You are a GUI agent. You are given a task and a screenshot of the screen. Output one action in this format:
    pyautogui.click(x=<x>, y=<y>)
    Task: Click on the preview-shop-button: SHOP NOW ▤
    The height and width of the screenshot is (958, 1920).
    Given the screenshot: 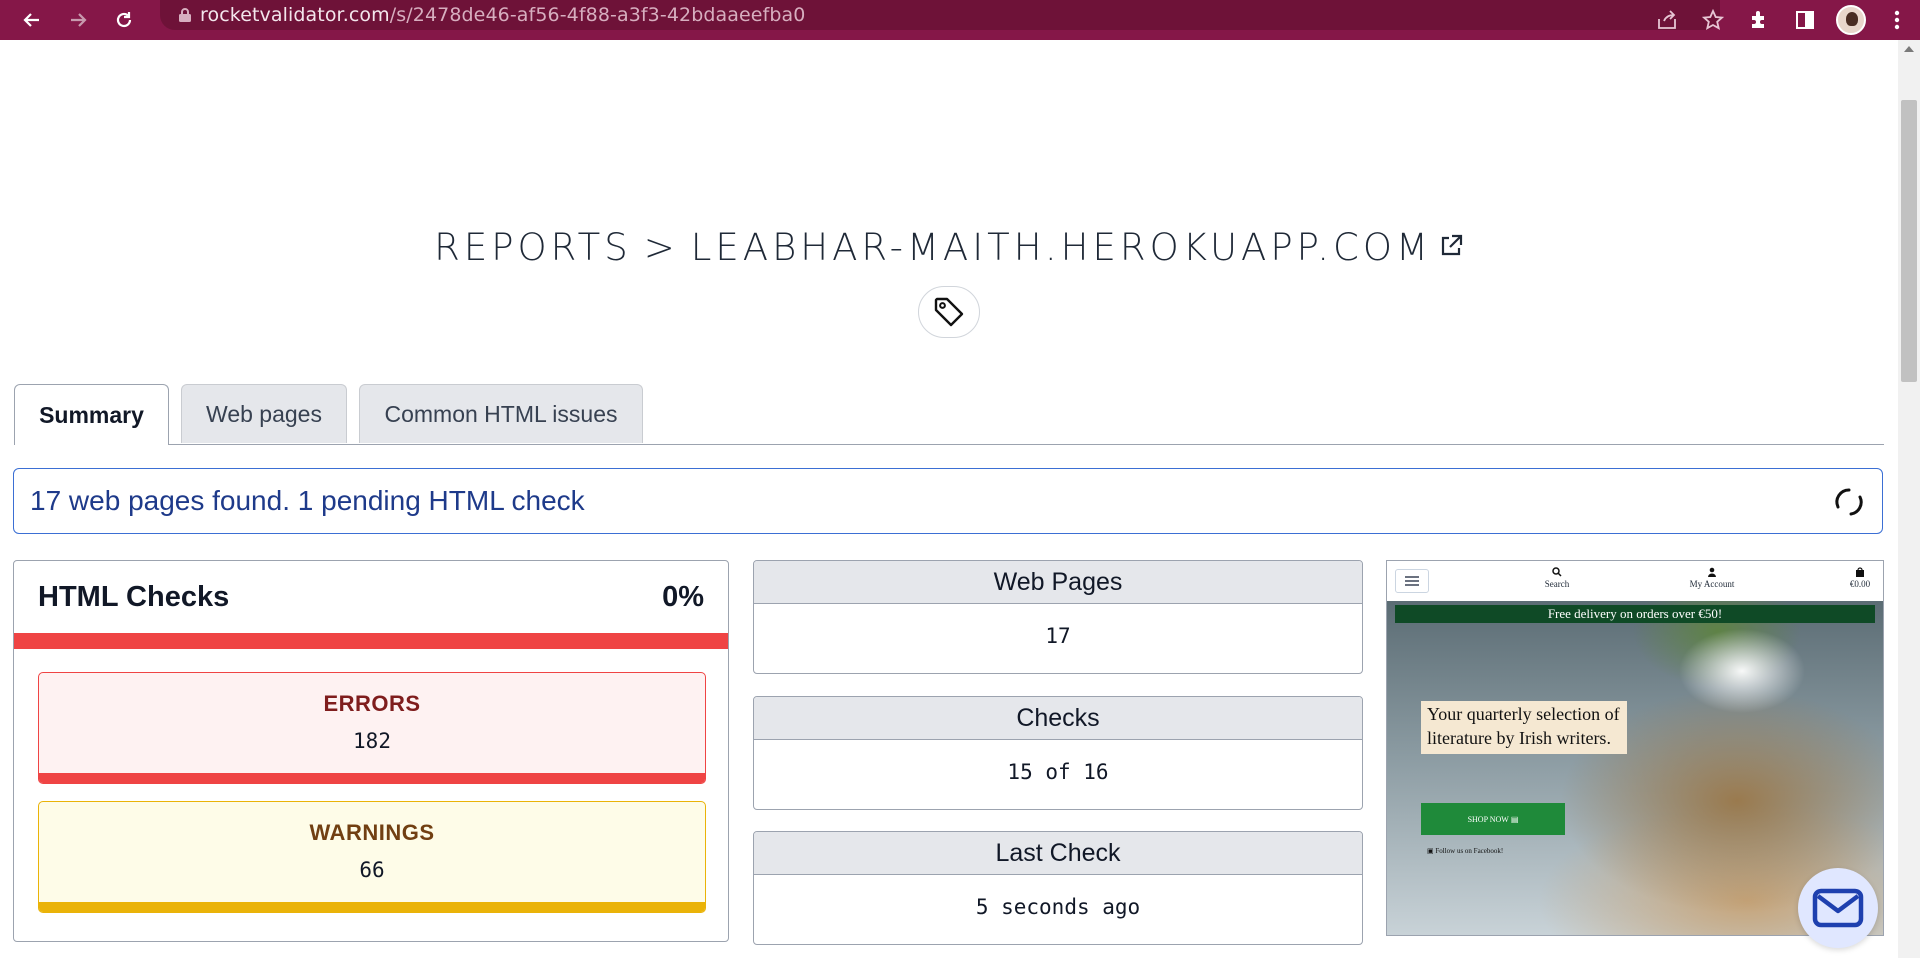 What is the action you would take?
    pyautogui.click(x=1493, y=819)
    